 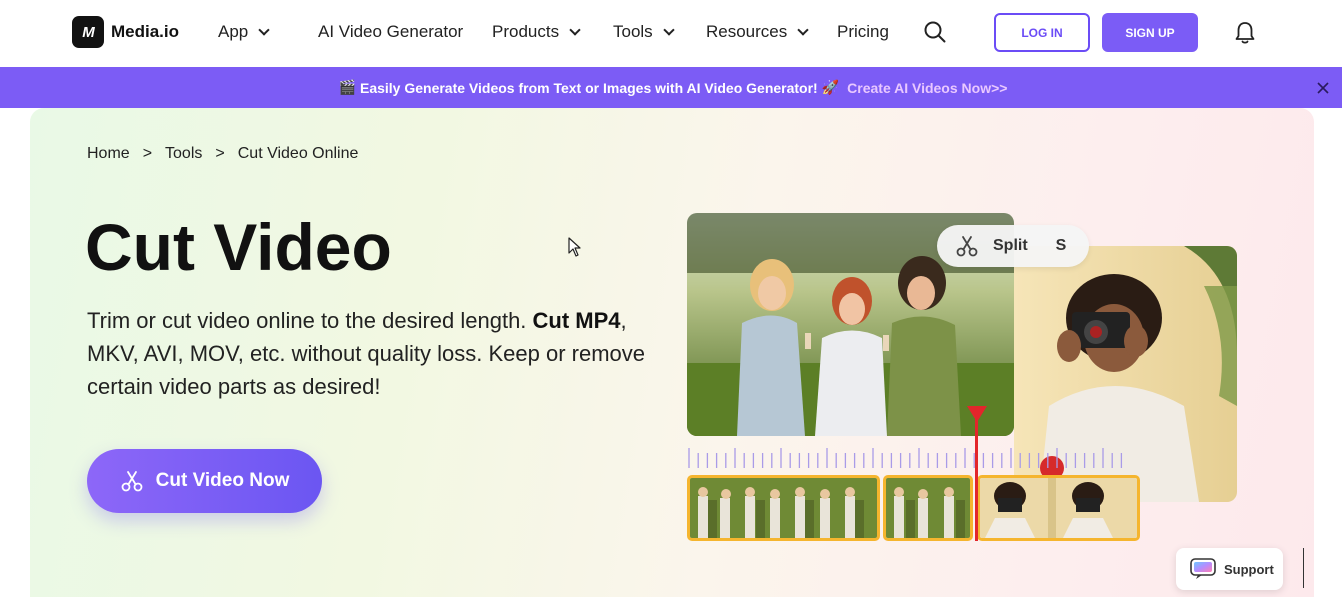 I want to click on bell-icon, so click(x=1245, y=33).